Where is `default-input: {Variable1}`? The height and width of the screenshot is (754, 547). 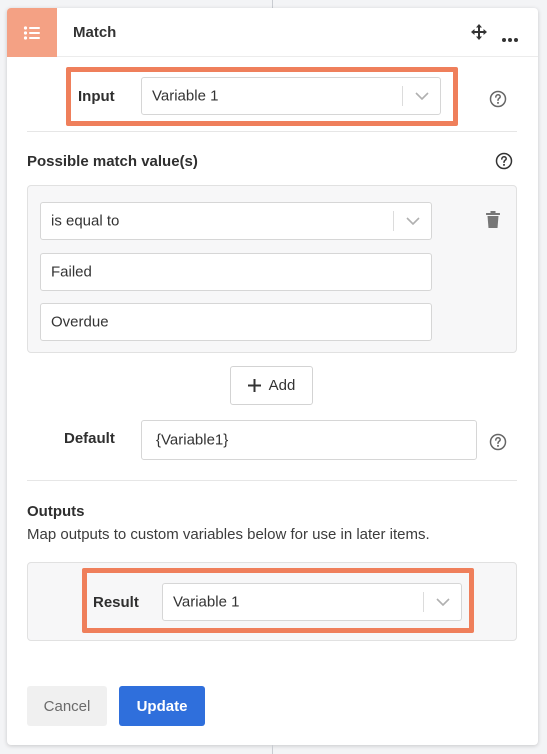
default-input: {Variable1} is located at coordinates (309, 440).